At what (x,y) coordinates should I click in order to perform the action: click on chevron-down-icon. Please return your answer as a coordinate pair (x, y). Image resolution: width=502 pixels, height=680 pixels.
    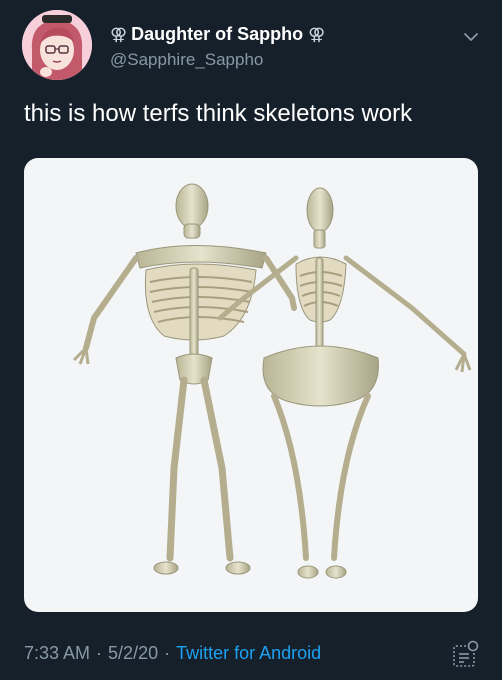
    Looking at the image, I should click on (471, 37).